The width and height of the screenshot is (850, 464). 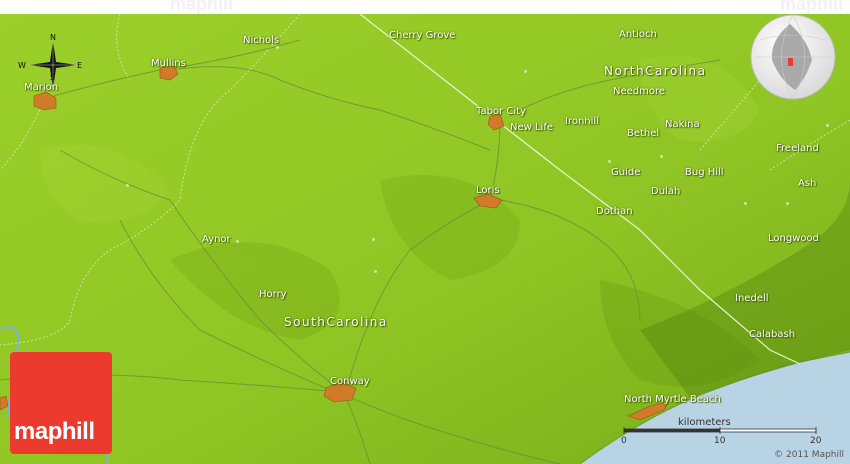 What do you see at coordinates (277, 47) in the screenshot?
I see `place-dot-nichols` at bounding box center [277, 47].